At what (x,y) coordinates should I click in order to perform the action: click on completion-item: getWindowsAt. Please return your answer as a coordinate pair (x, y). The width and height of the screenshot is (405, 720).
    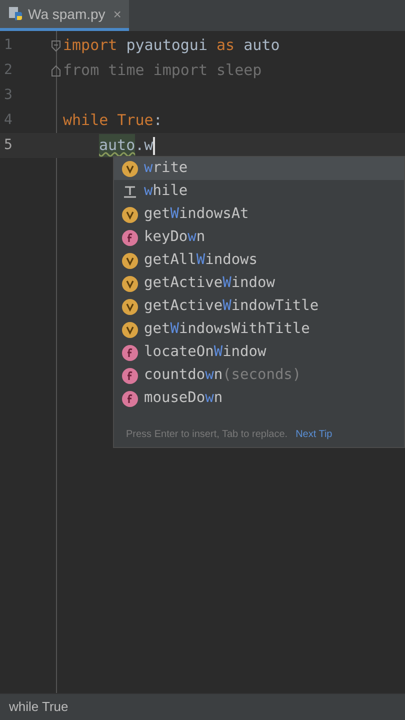
    Looking at the image, I should click on (259, 214).